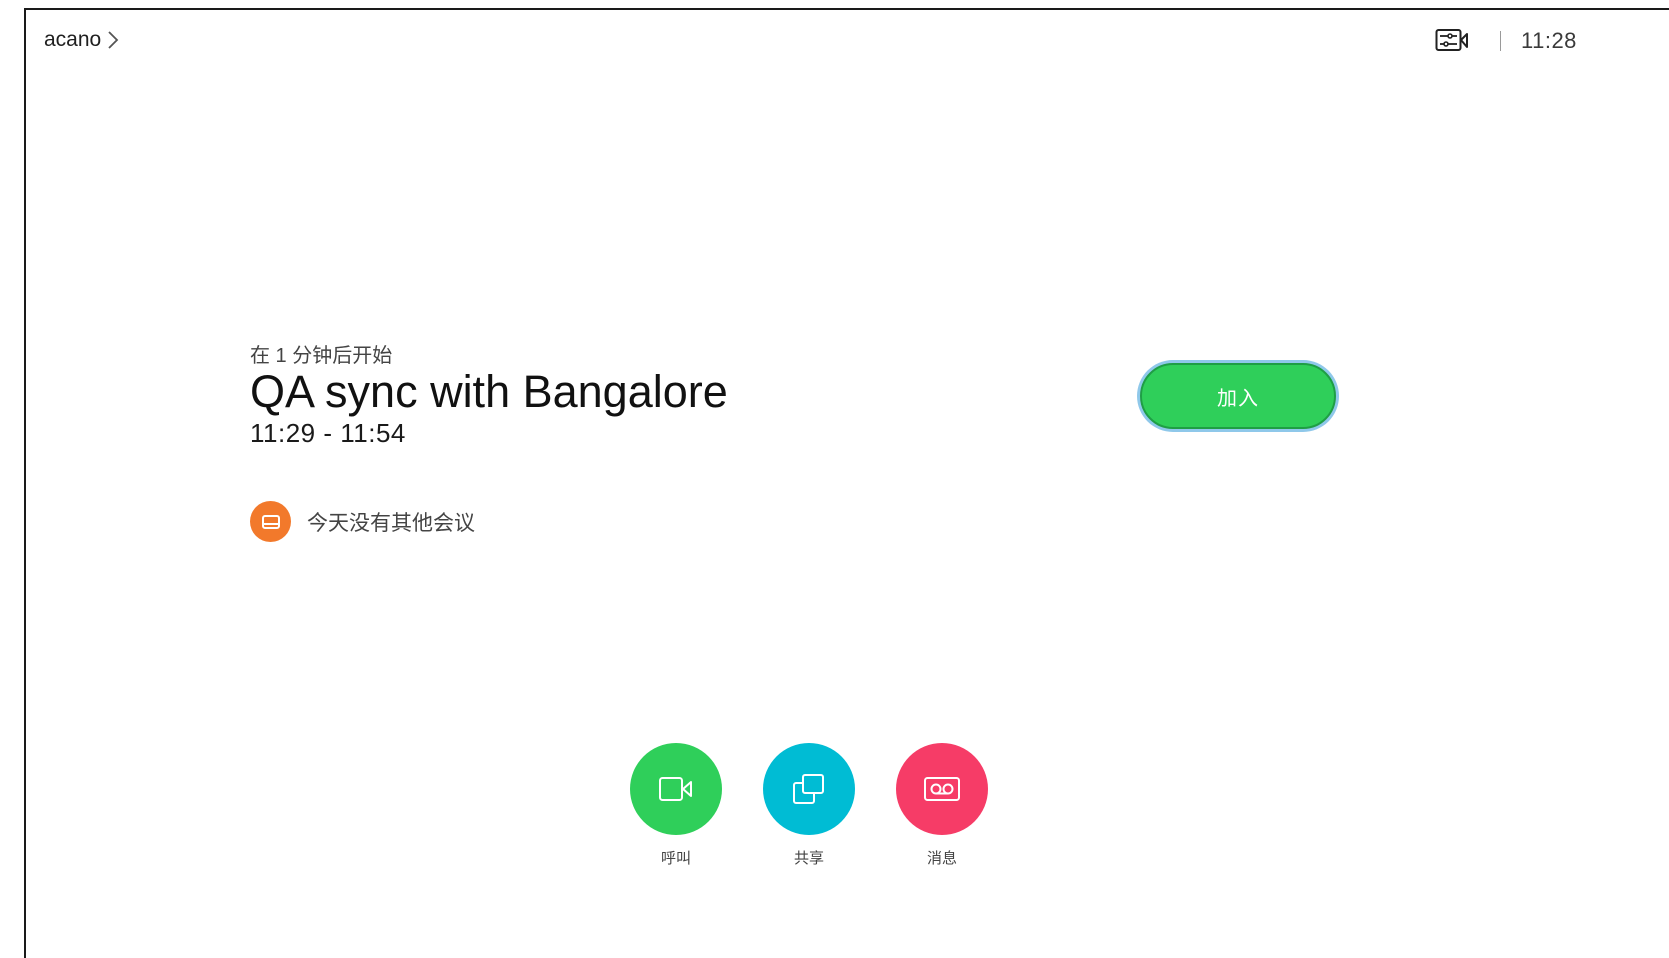 The height and width of the screenshot is (958, 1669). I want to click on call-button-circle, so click(676, 789).